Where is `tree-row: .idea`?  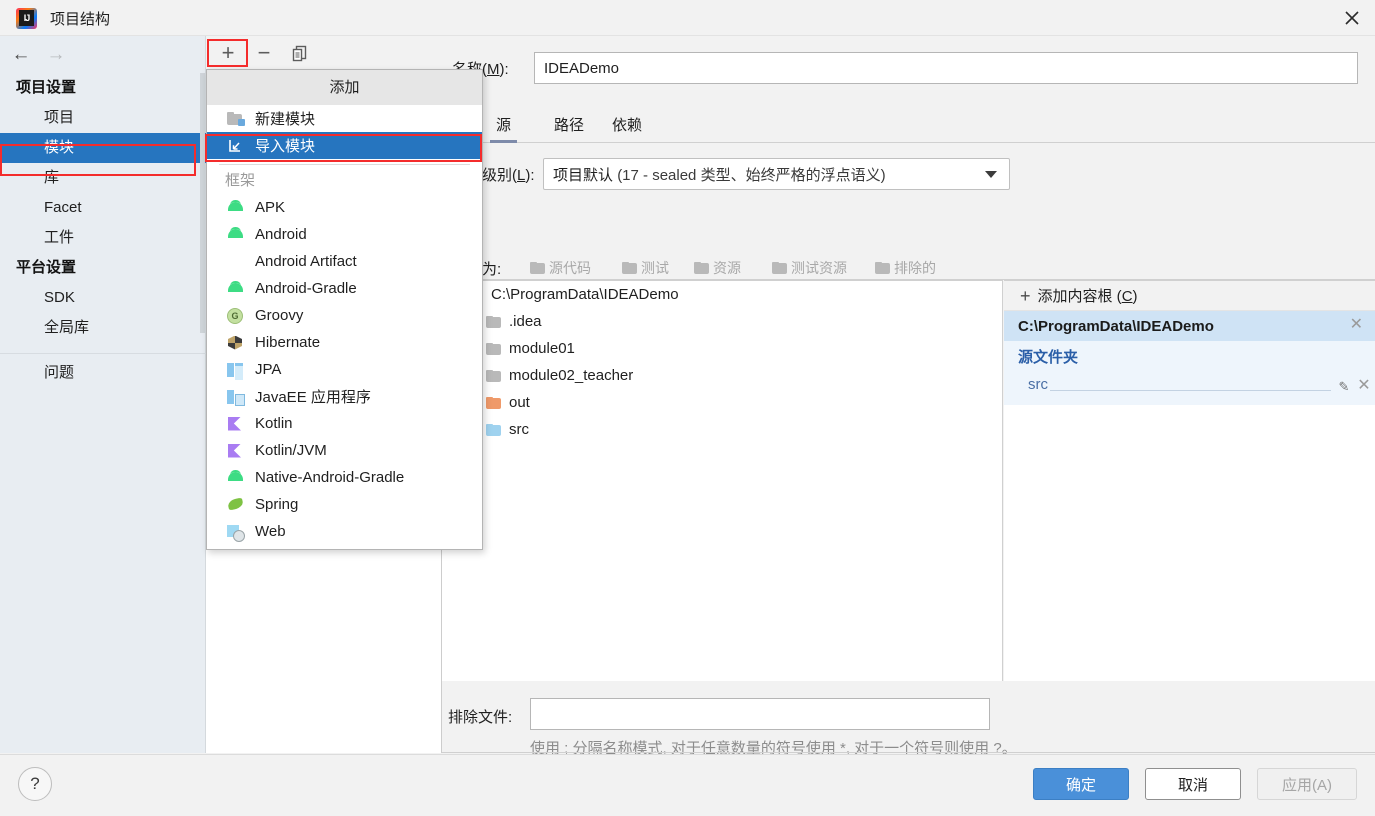 tree-row: .idea is located at coordinates (722, 321).